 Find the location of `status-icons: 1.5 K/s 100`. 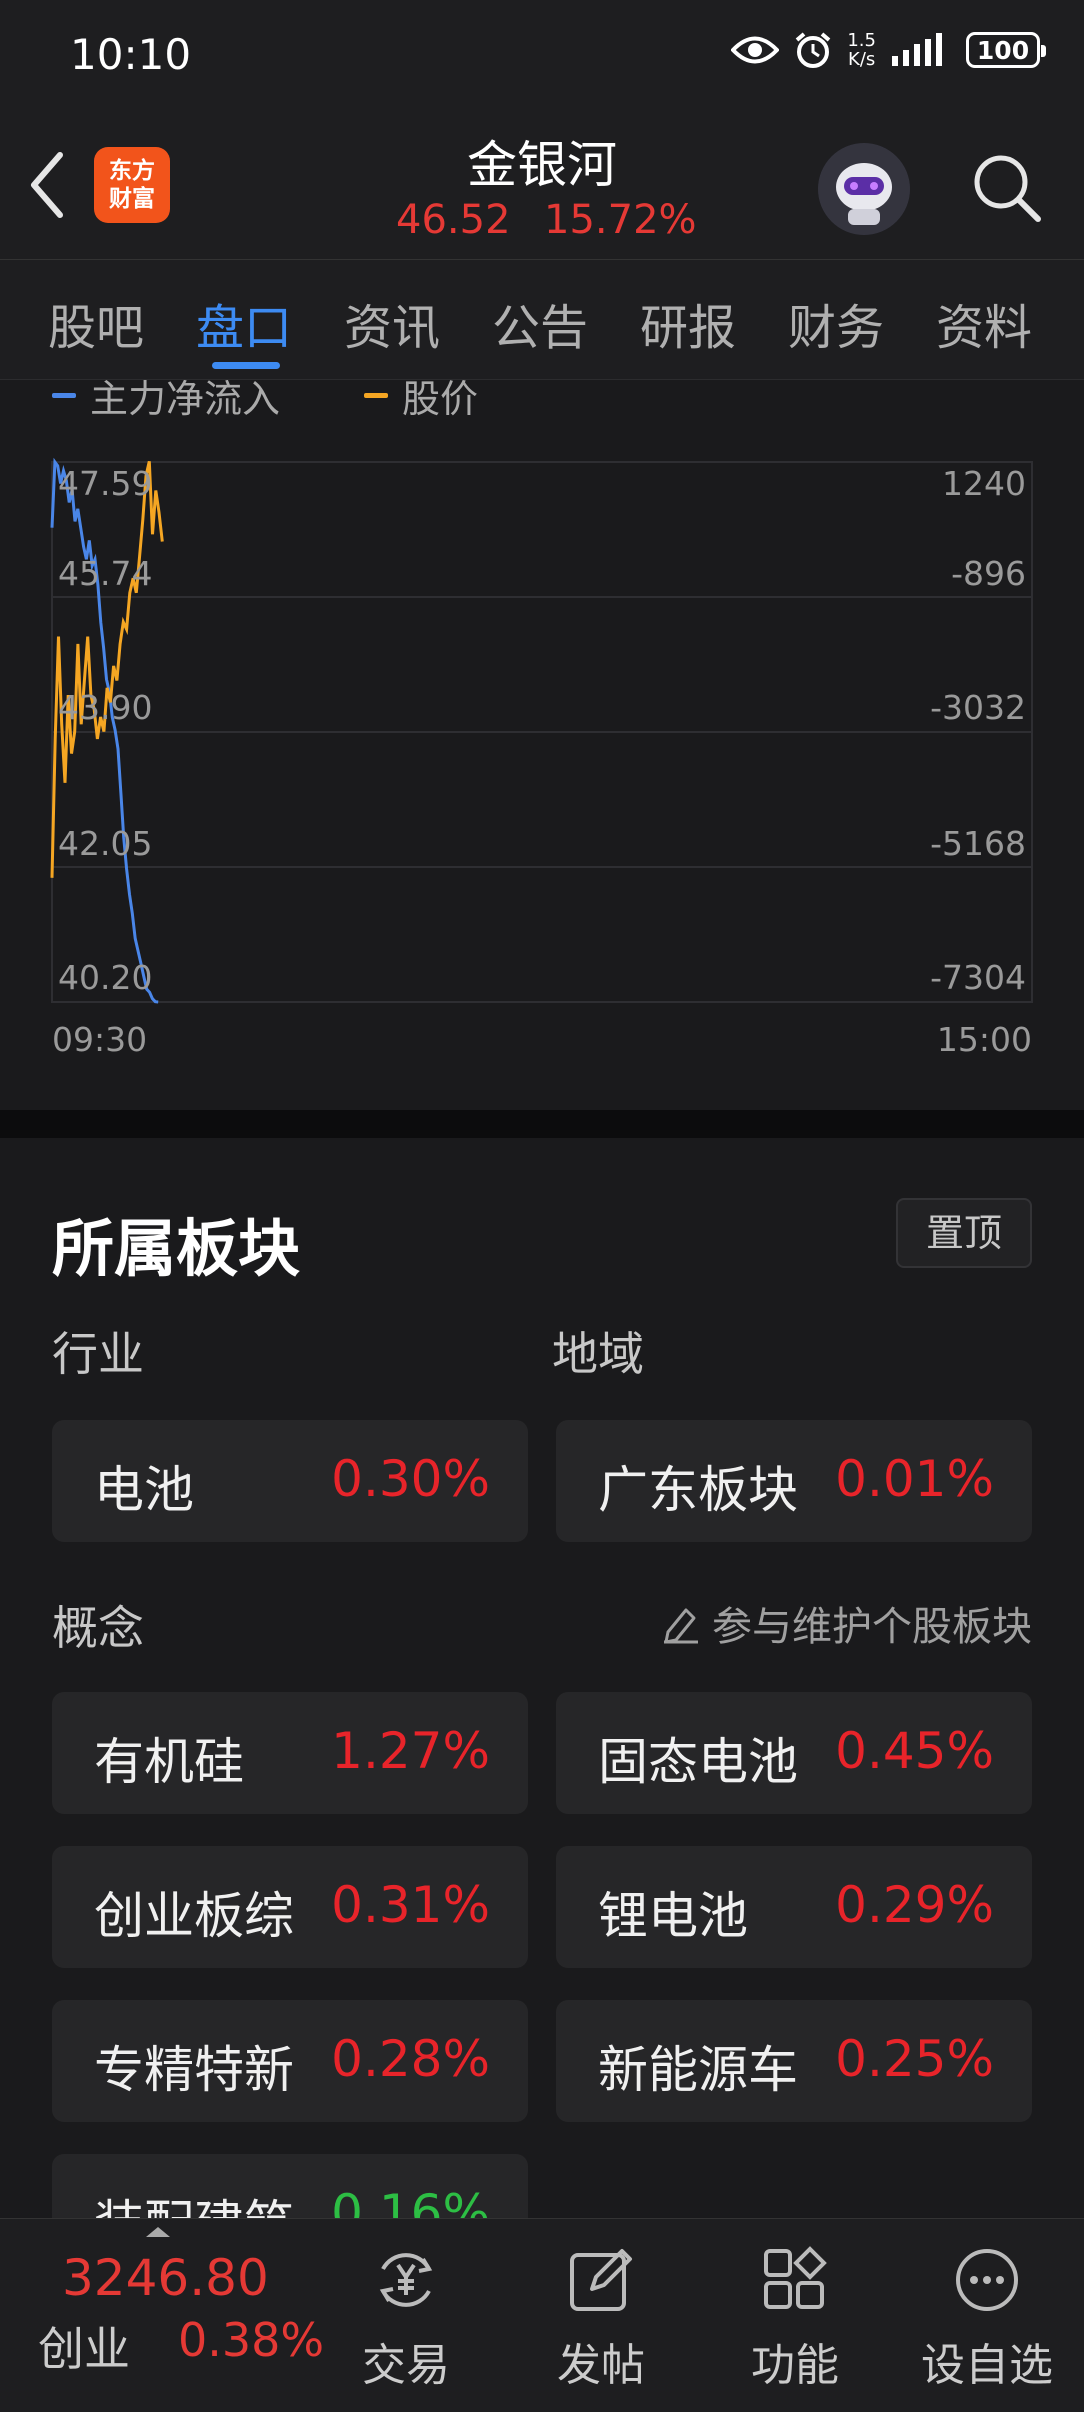

status-icons: 1.5 K/s 100 is located at coordinates (888, 50).